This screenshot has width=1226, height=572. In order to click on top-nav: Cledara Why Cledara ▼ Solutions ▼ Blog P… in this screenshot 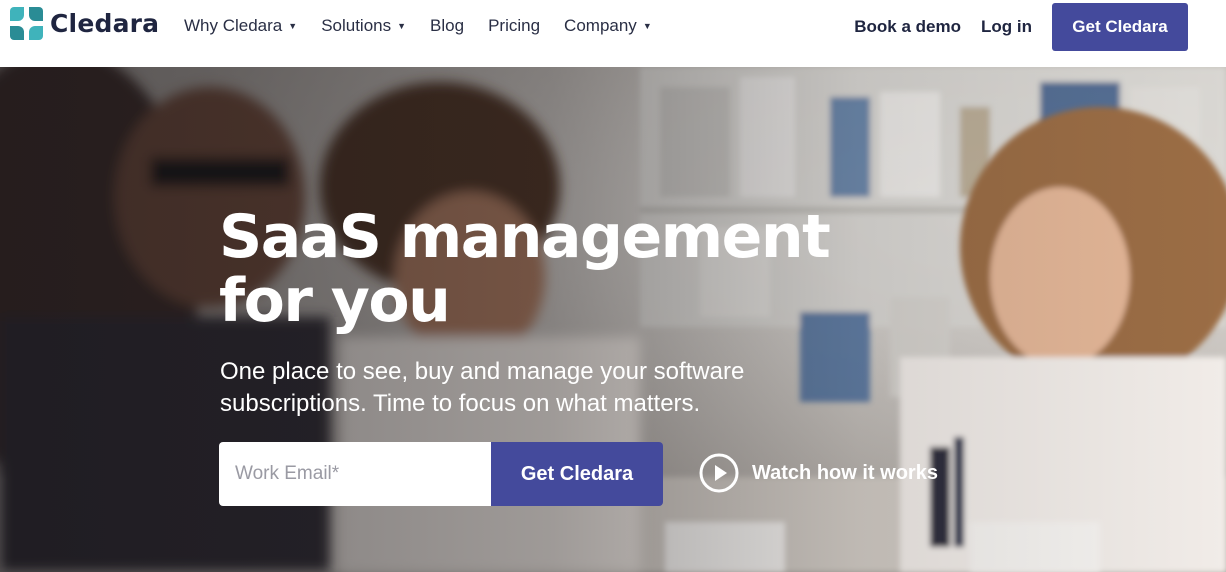, I will do `click(613, 33)`.